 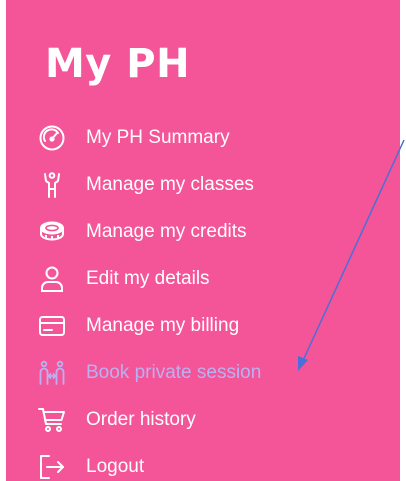 What do you see at coordinates (55, 326) in the screenshot?
I see `credit-card-icon` at bounding box center [55, 326].